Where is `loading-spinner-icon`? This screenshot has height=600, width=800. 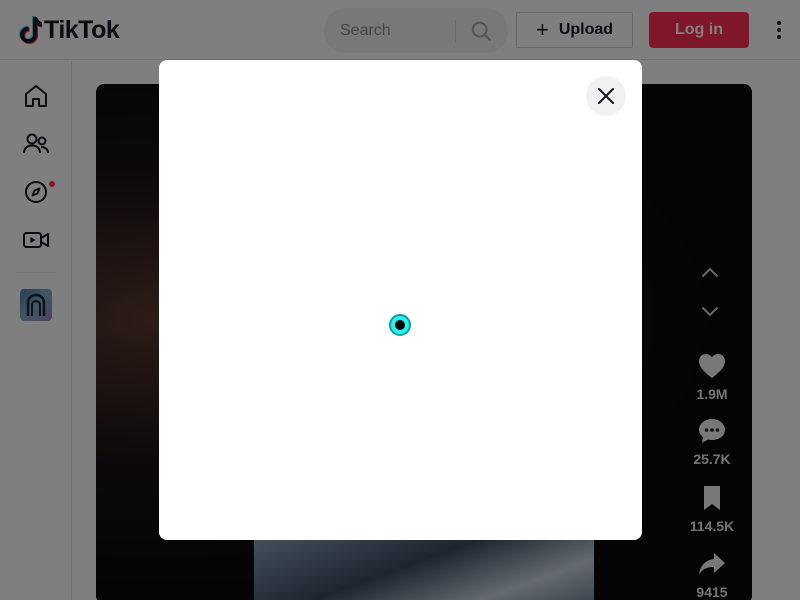
loading-spinner-icon is located at coordinates (400, 325).